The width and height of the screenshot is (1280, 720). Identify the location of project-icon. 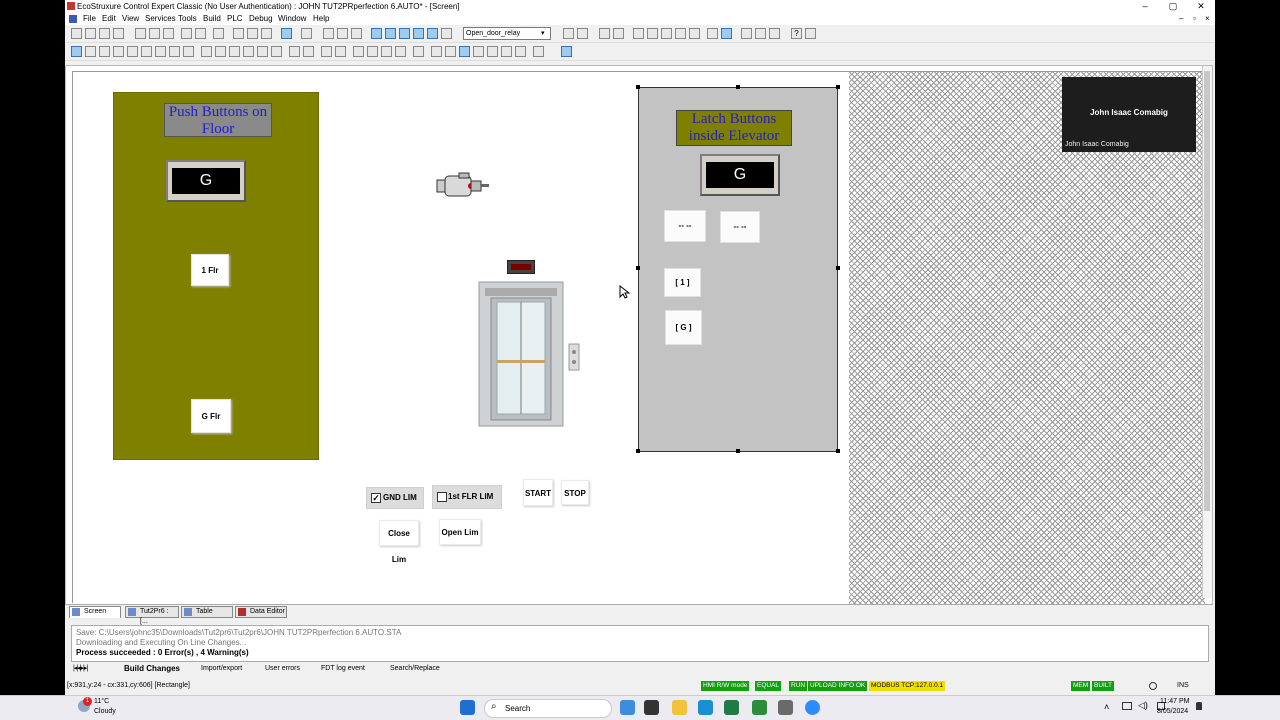
(404, 33).